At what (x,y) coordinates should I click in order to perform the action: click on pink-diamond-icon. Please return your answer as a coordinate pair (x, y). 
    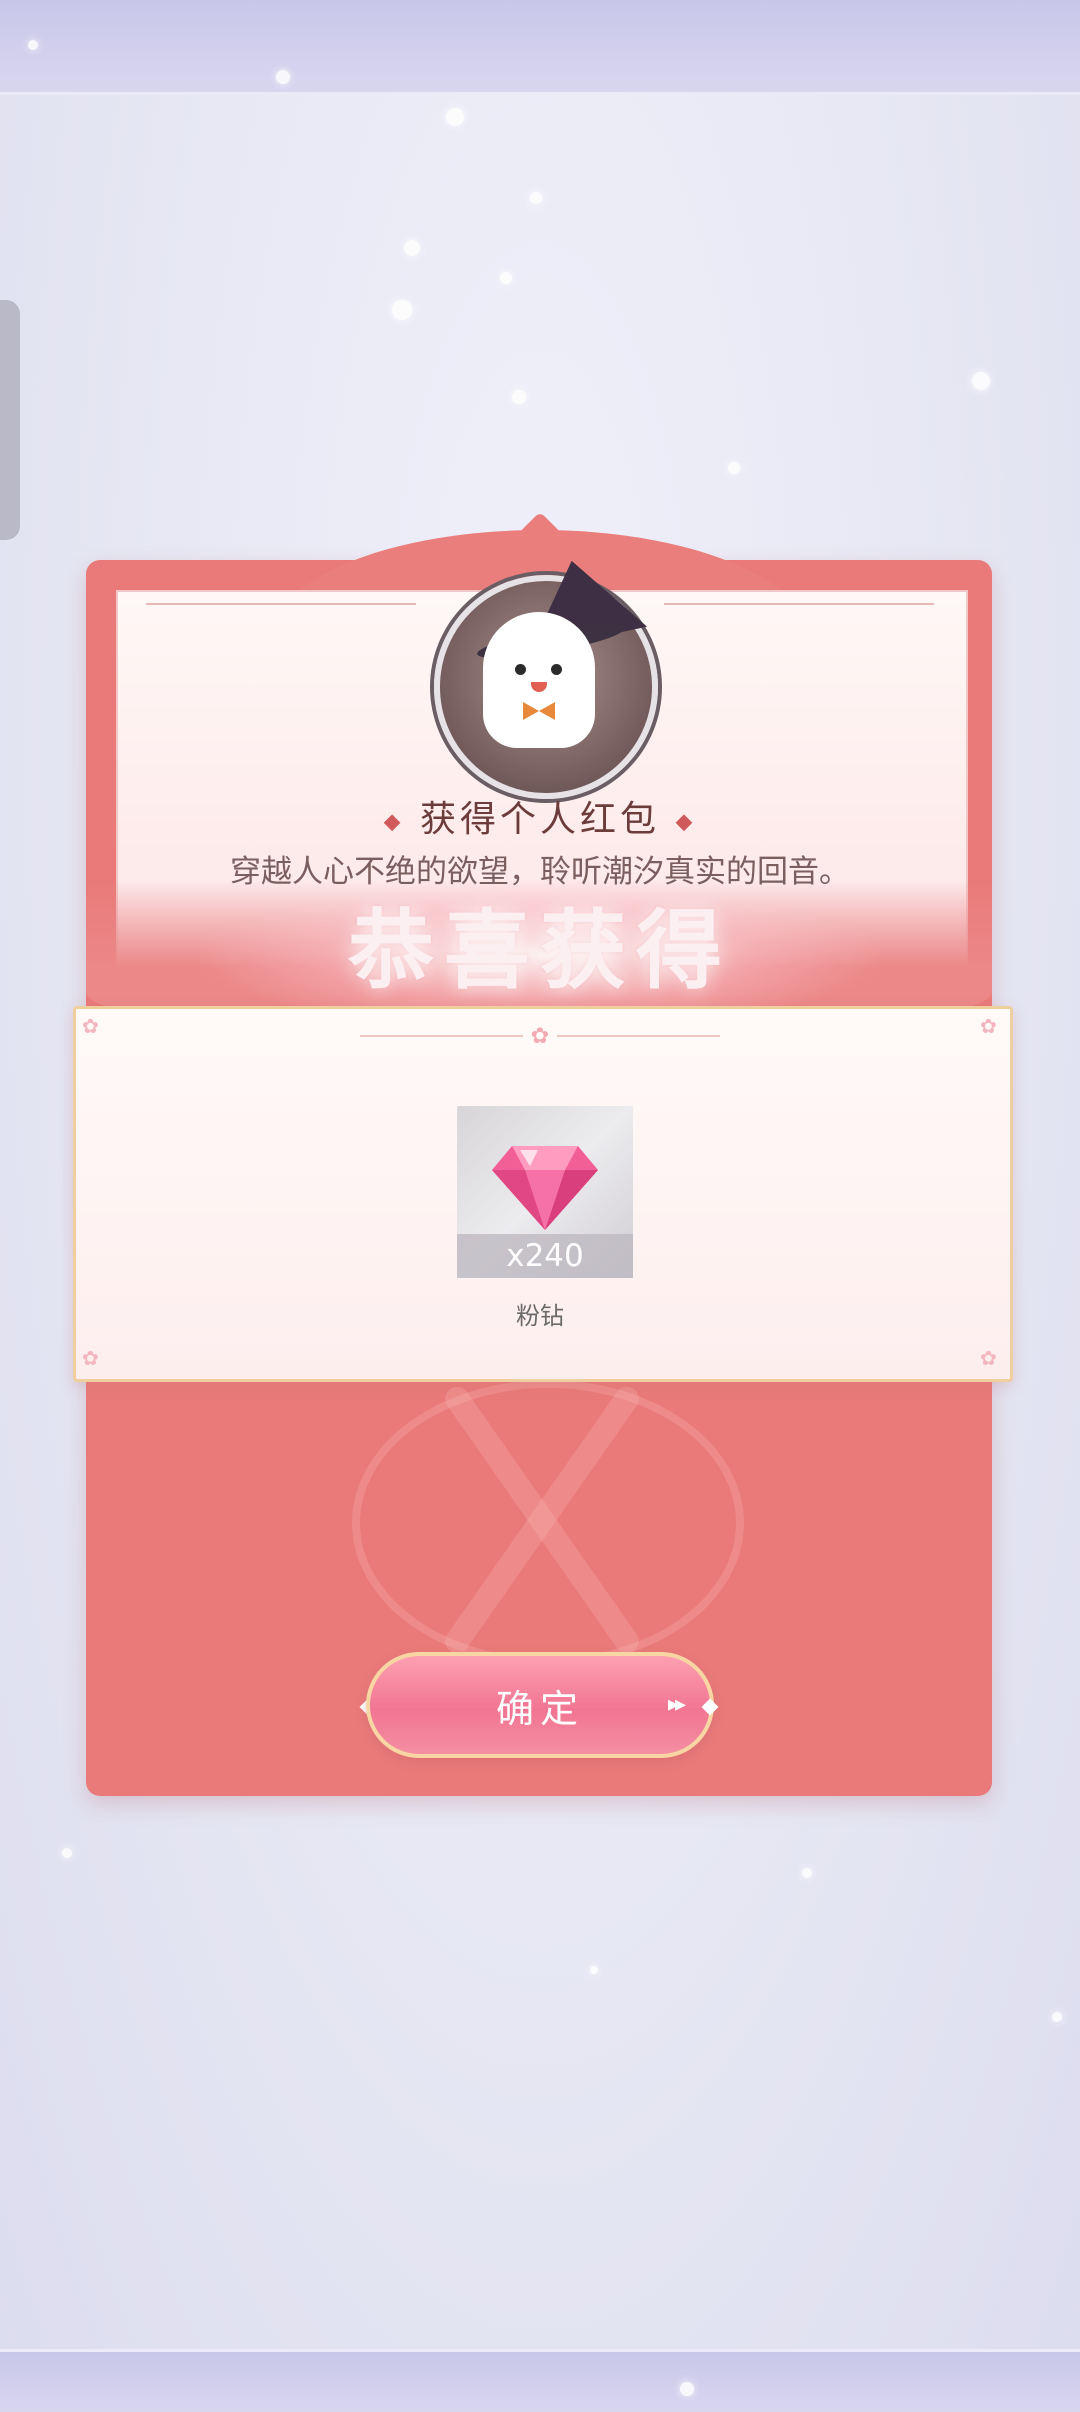
    Looking at the image, I should click on (545, 1188).